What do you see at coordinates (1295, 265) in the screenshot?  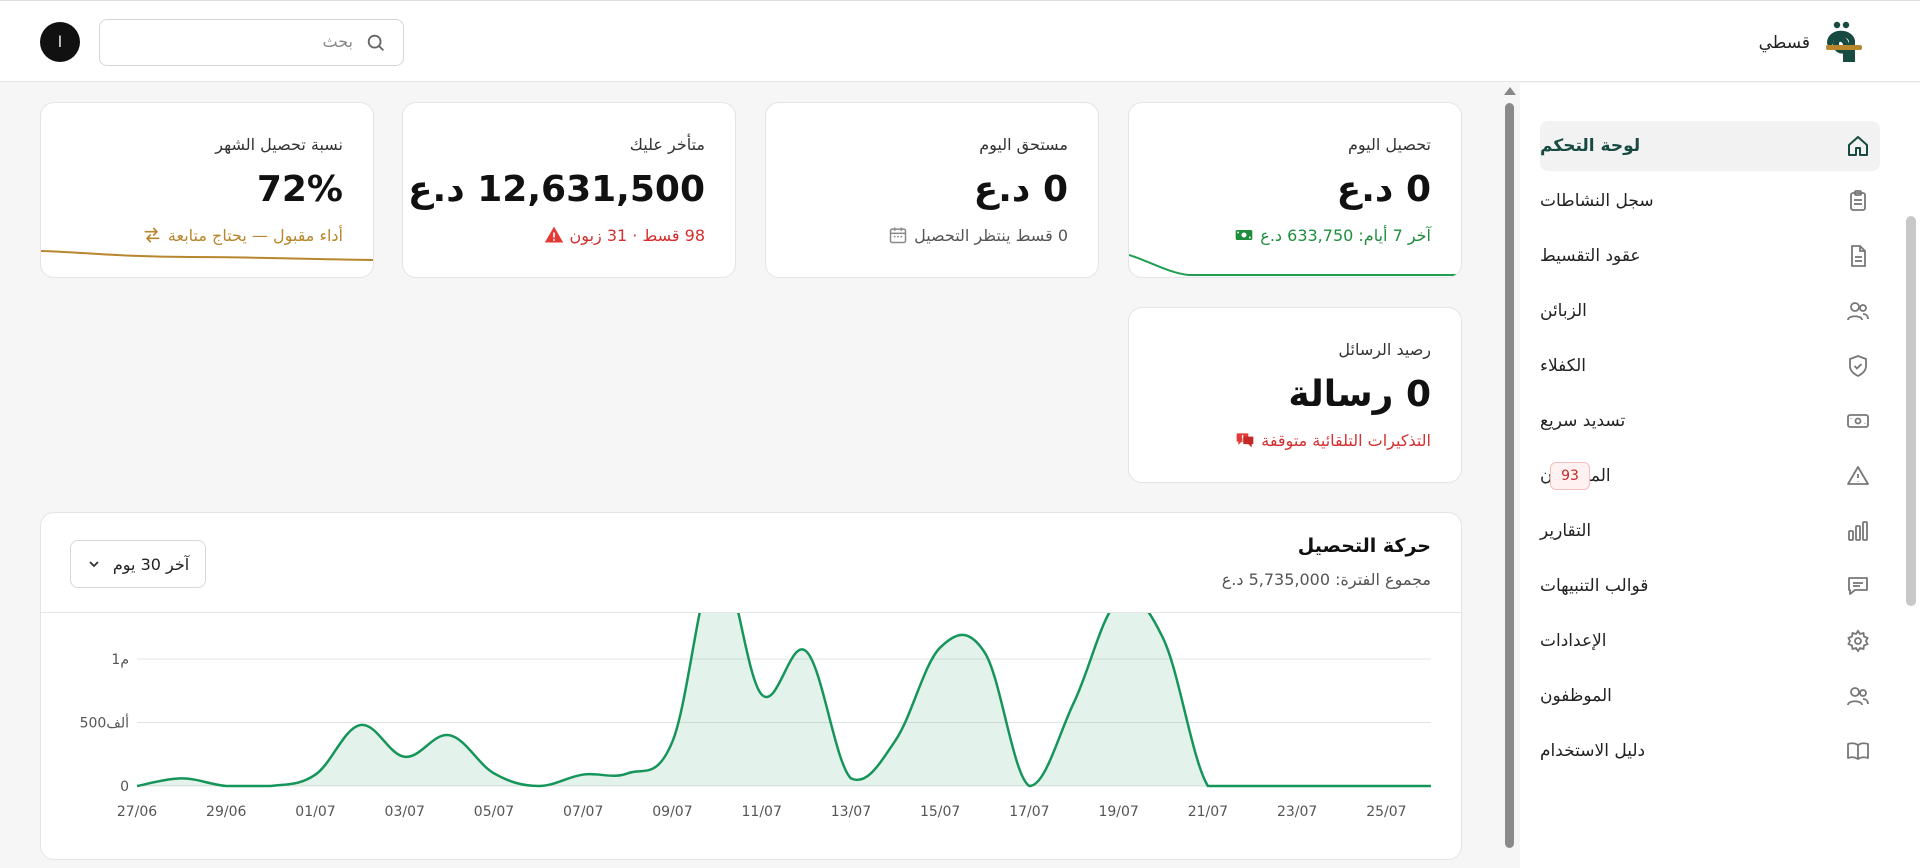 I see `today-collection-sparkline` at bounding box center [1295, 265].